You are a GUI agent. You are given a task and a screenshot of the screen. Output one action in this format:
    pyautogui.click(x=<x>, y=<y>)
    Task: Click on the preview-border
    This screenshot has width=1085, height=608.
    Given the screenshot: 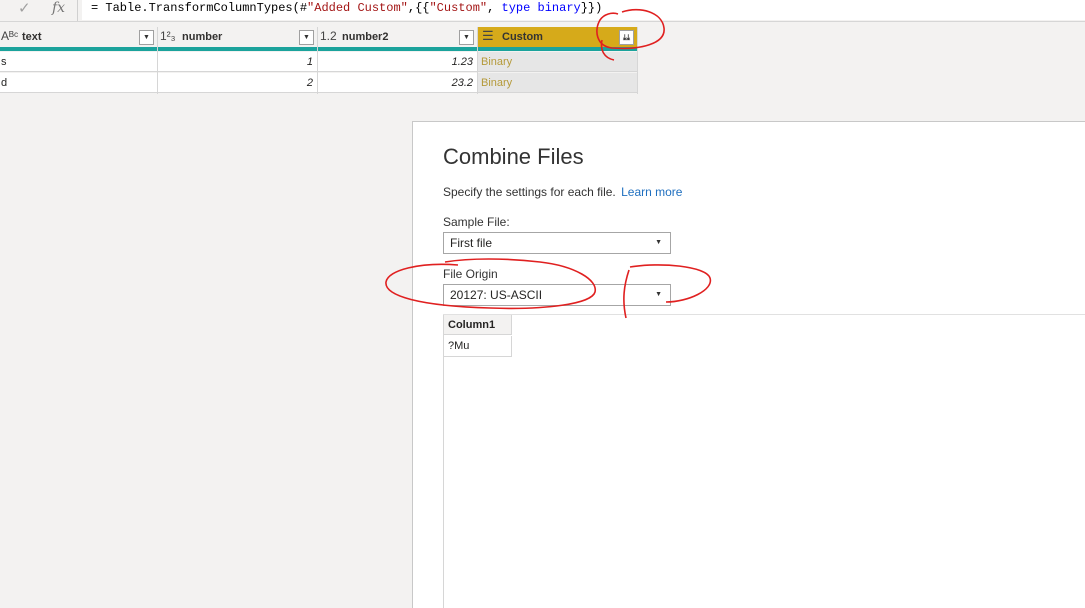 What is the action you would take?
    pyautogui.click(x=443, y=461)
    